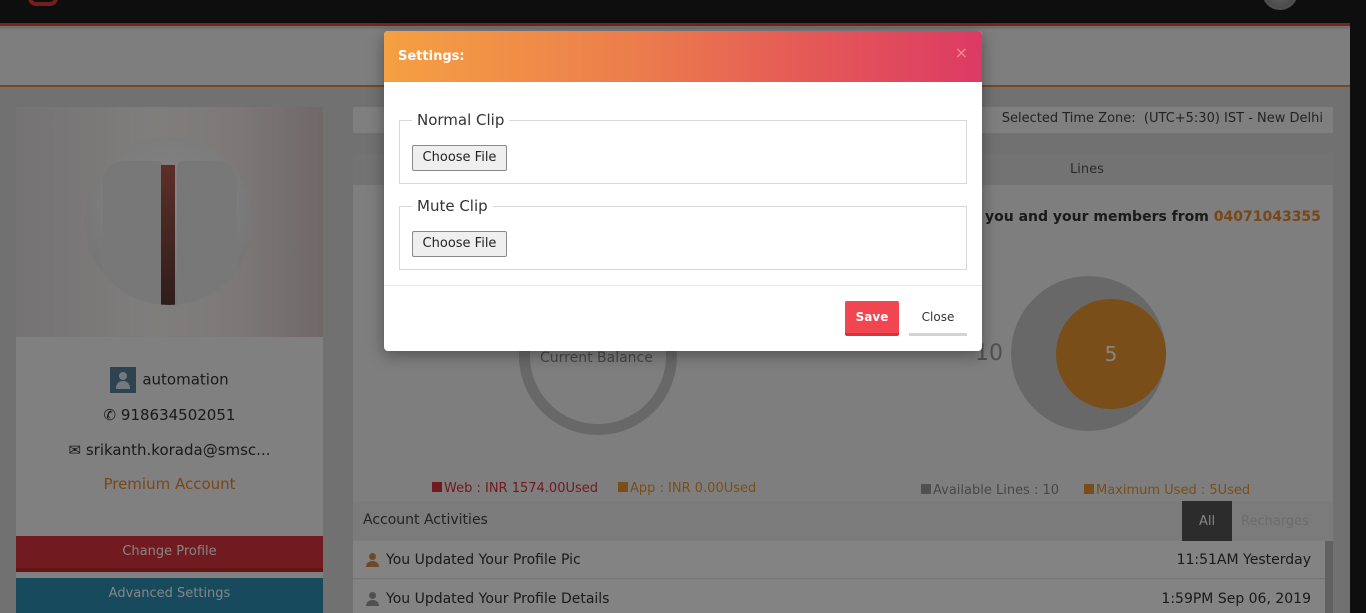  I want to click on modal-header: Settings: ×, so click(683, 56).